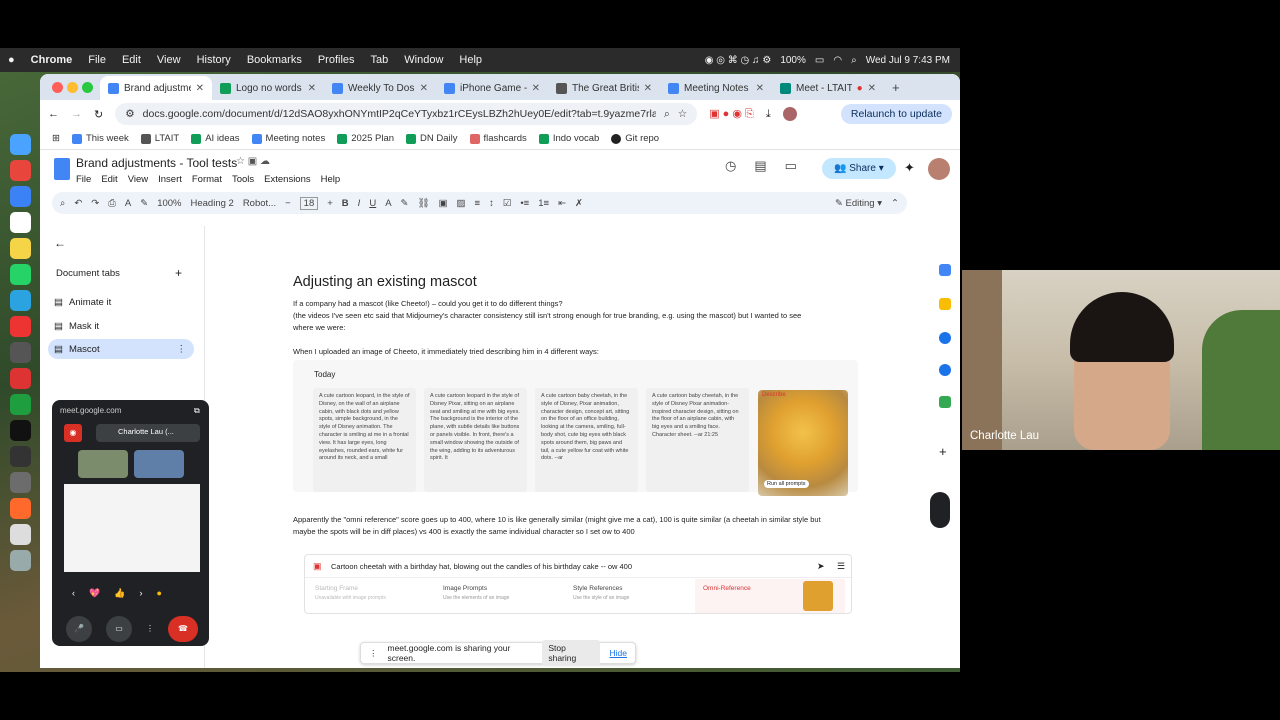  What do you see at coordinates (62, 203) in the screenshot?
I see `search-menus-icon: ⌕` at bounding box center [62, 203].